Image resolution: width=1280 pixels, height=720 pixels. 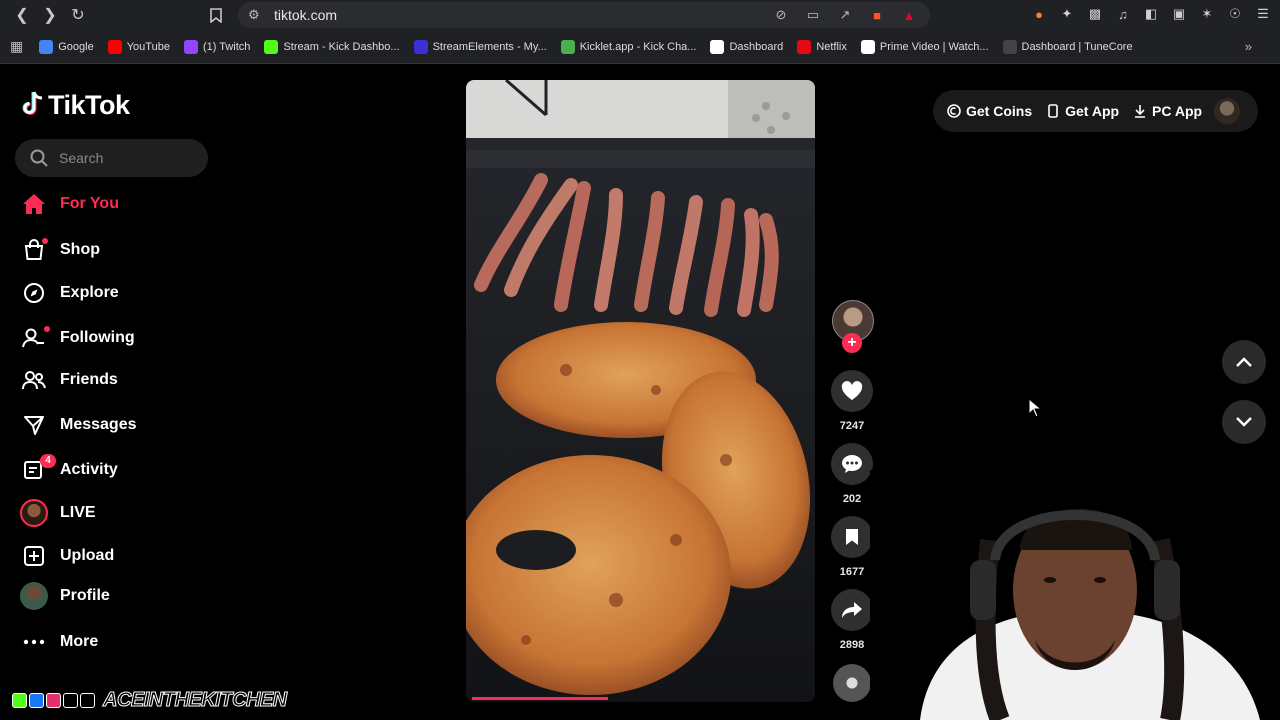 I want to click on reload-icon: ↻, so click(x=78, y=15).